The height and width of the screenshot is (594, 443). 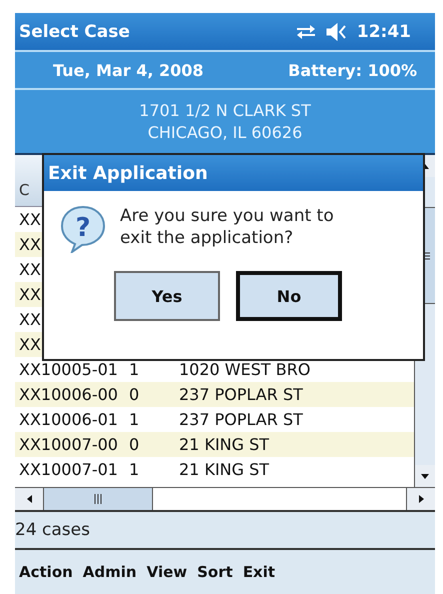 What do you see at coordinates (421, 499) in the screenshot?
I see `scroll-right-icon` at bounding box center [421, 499].